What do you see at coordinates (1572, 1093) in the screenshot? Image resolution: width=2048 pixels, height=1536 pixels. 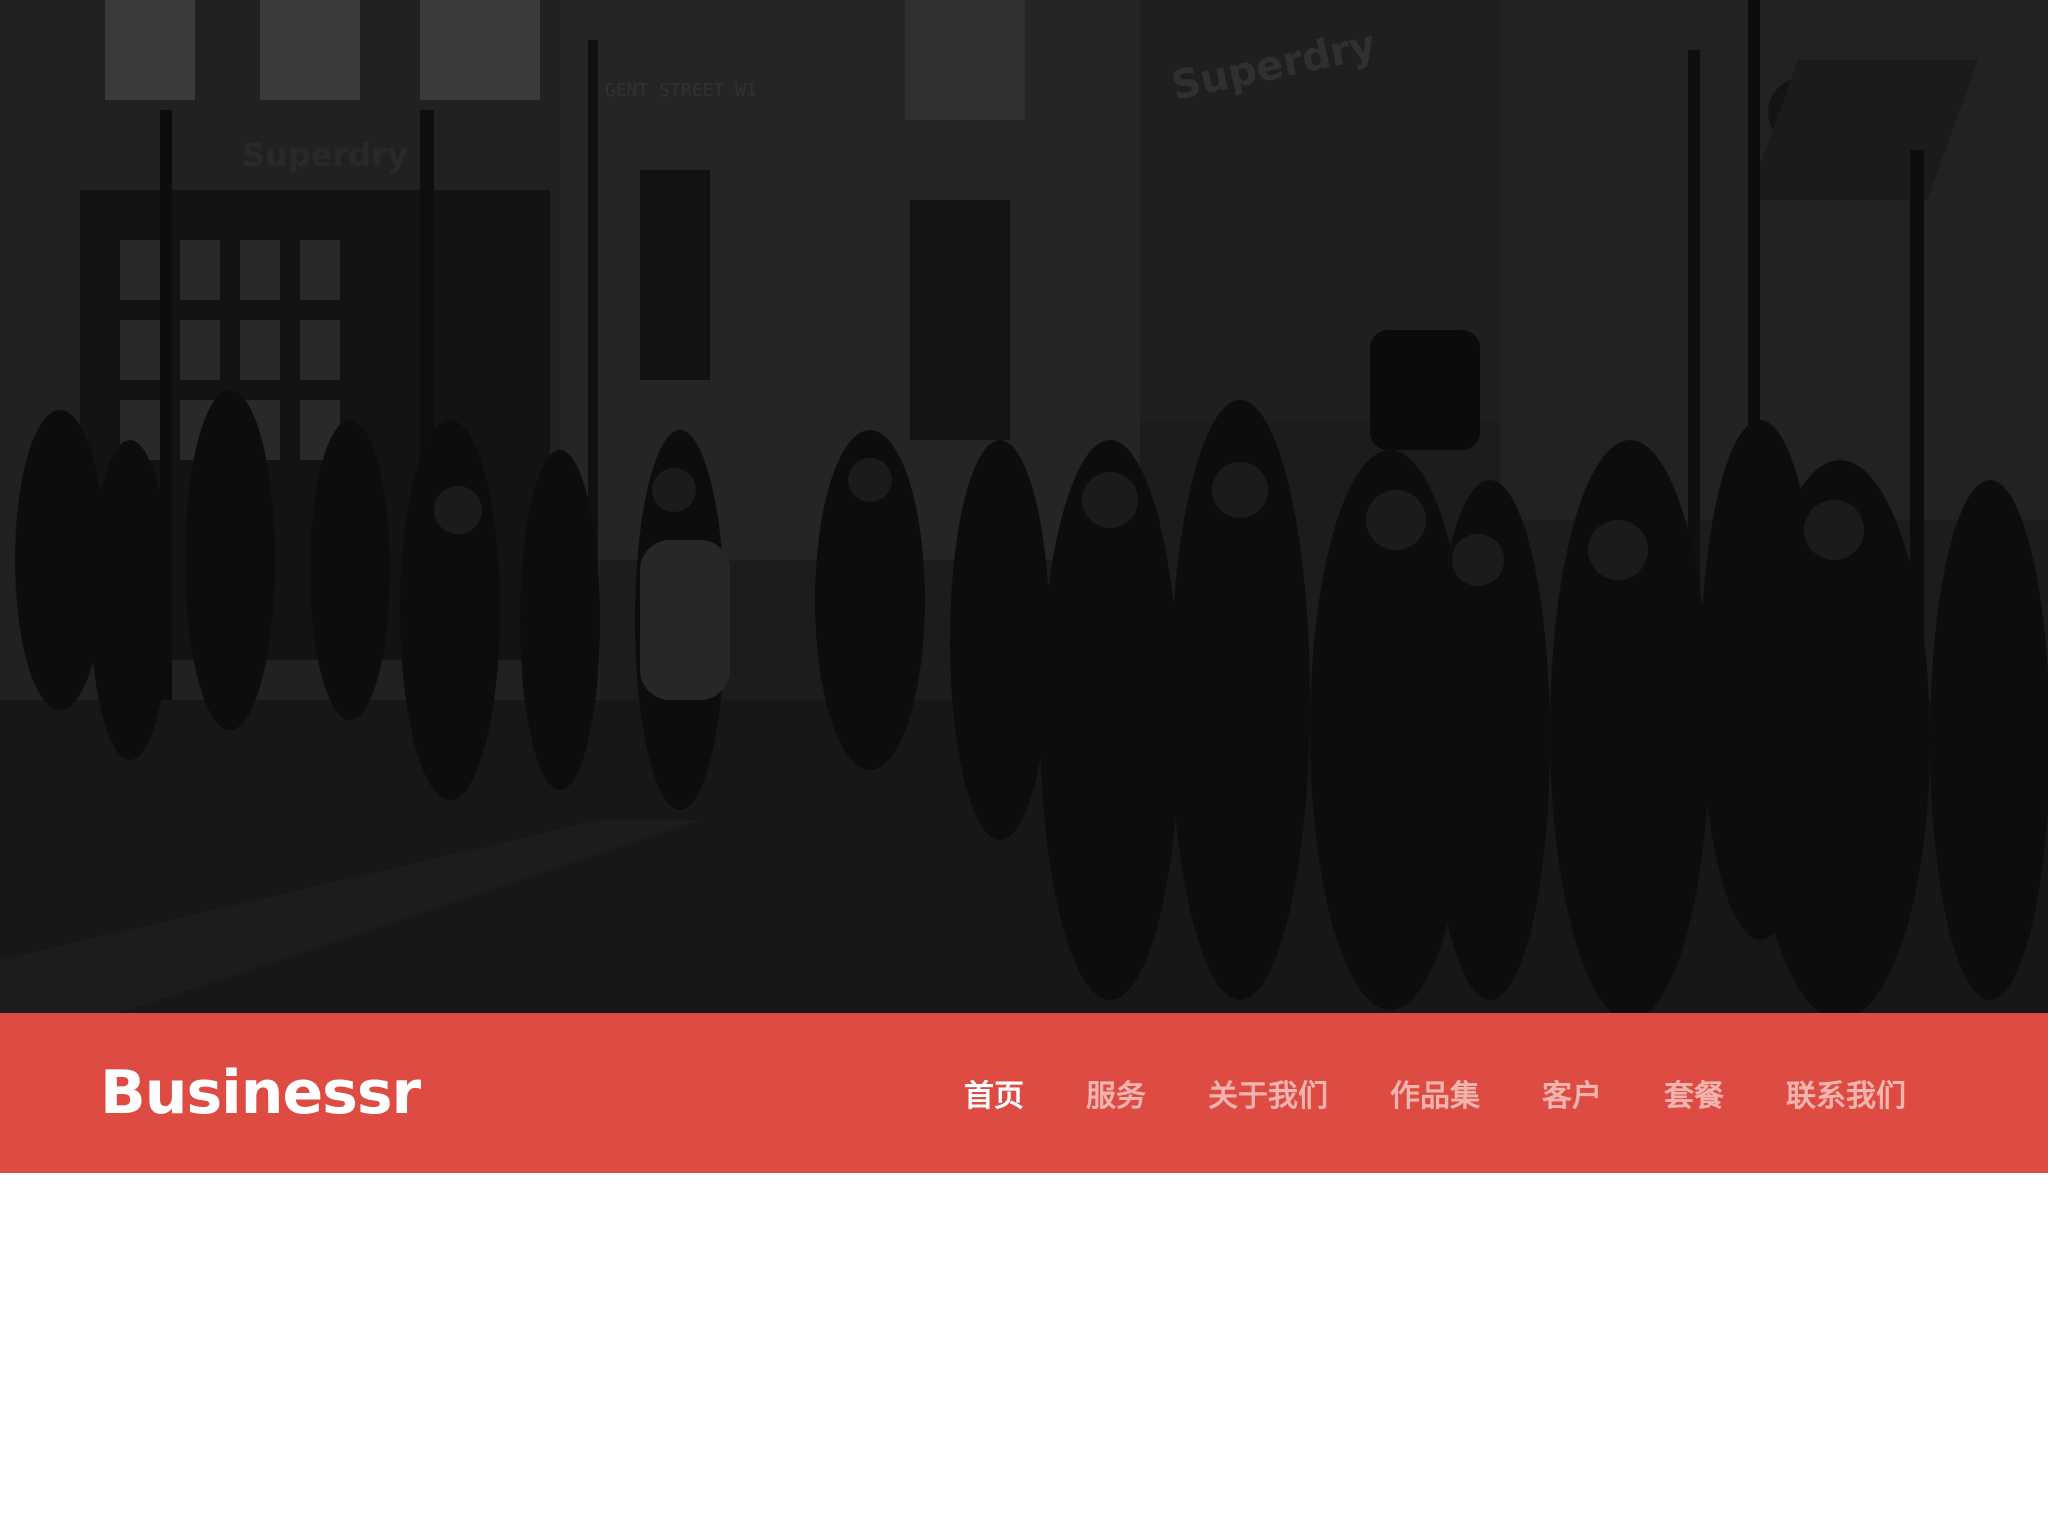 I see `nav-item-clients: 客户` at bounding box center [1572, 1093].